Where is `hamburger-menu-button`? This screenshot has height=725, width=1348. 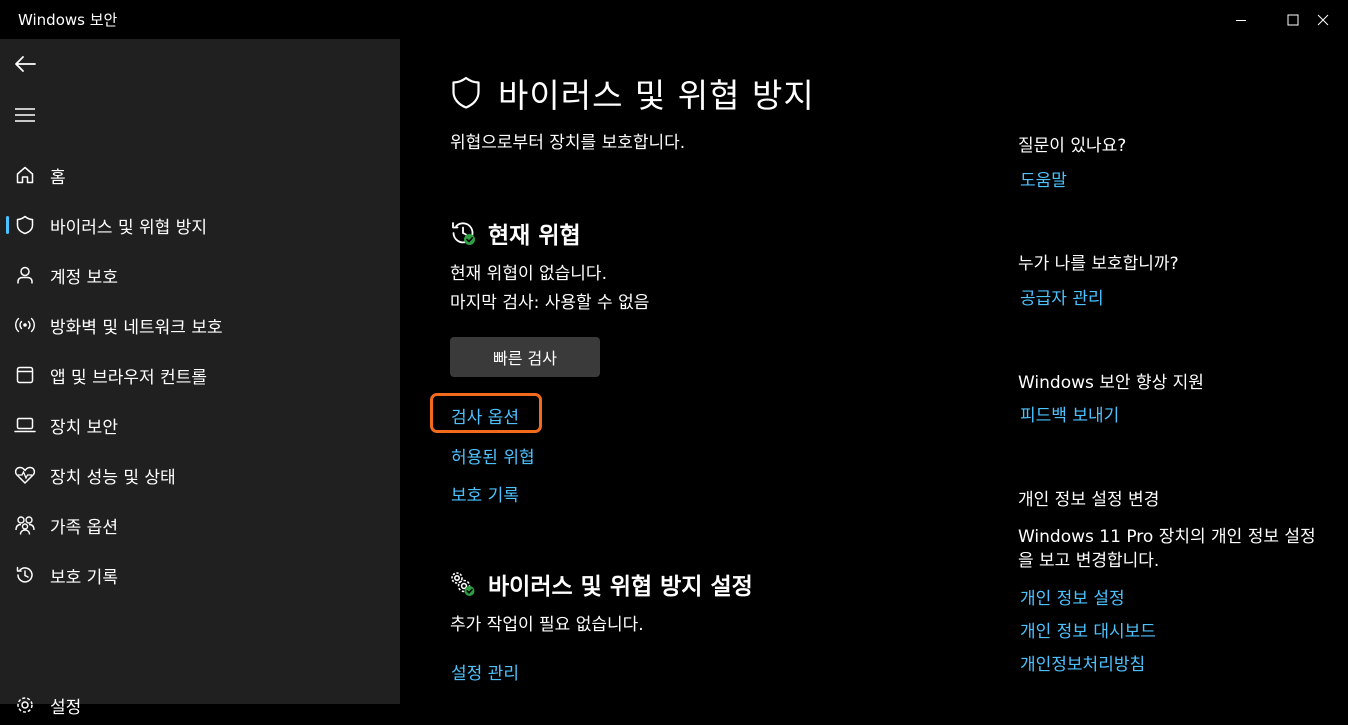 hamburger-menu-button is located at coordinates (25, 115).